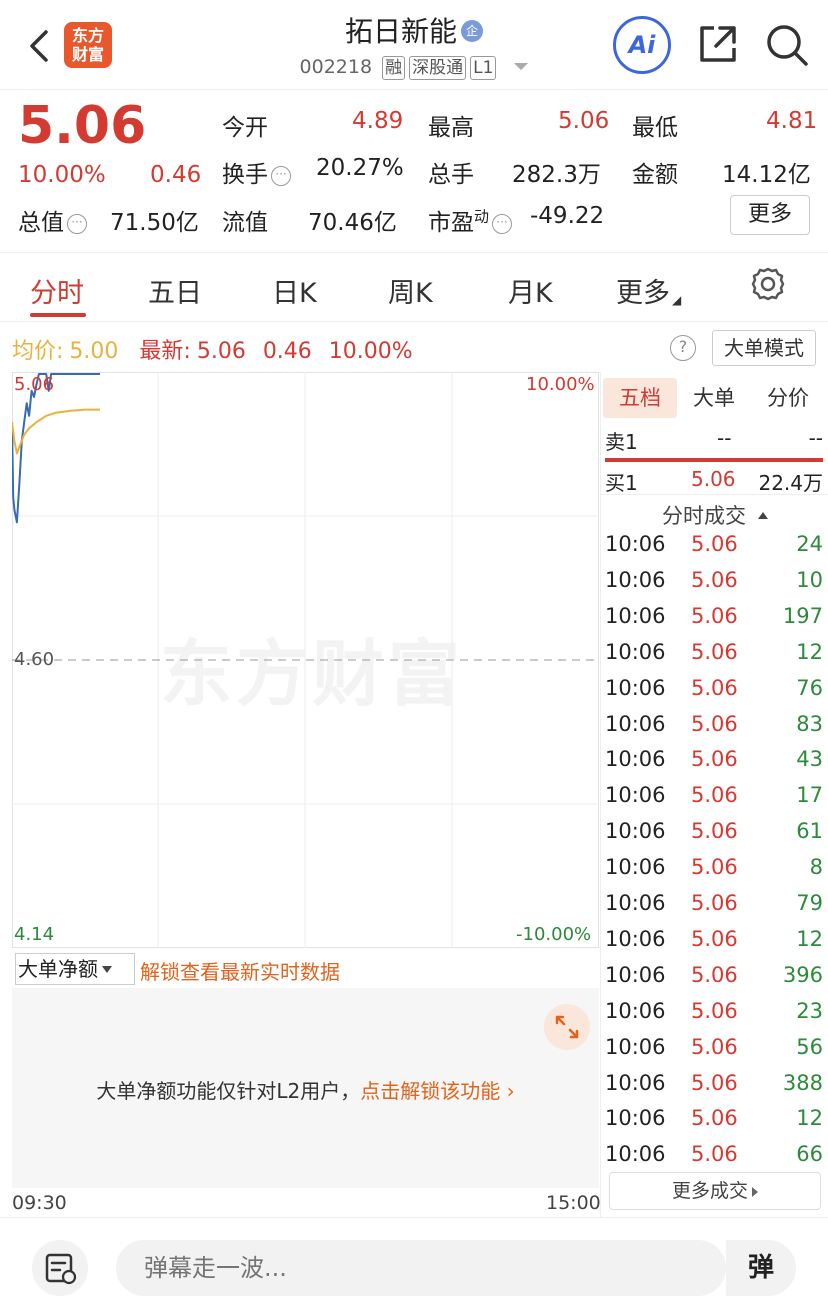  I want to click on trade-volume: 83, so click(809, 723).